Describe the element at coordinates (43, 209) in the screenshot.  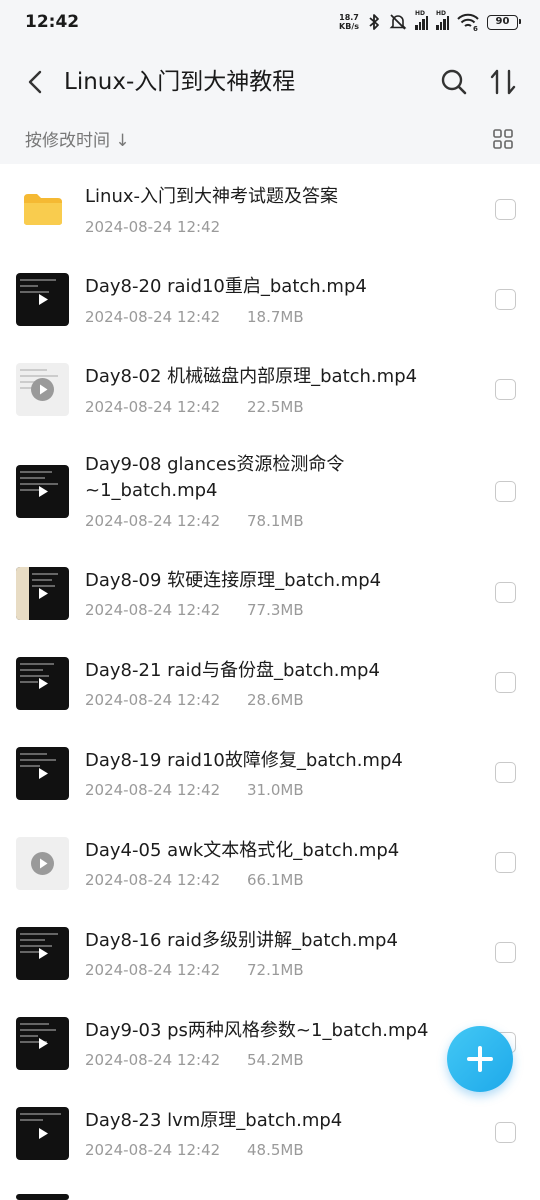
I see `folder-icon` at that location.